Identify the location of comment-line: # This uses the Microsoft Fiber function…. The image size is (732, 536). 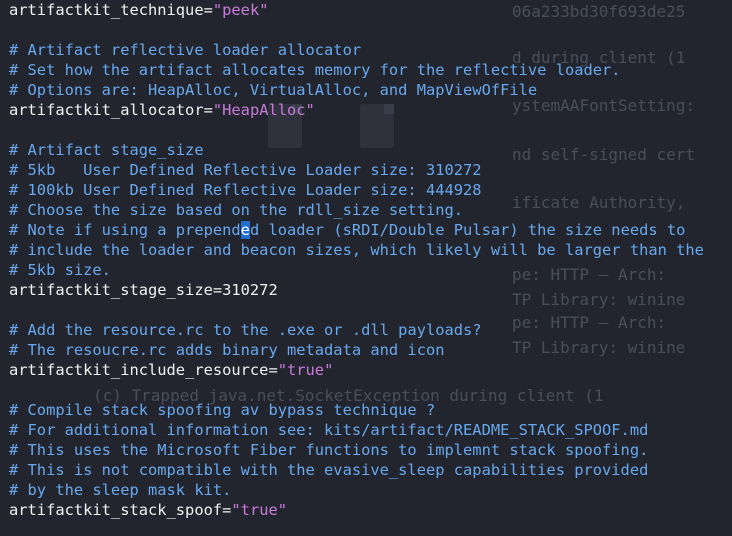
(370, 450).